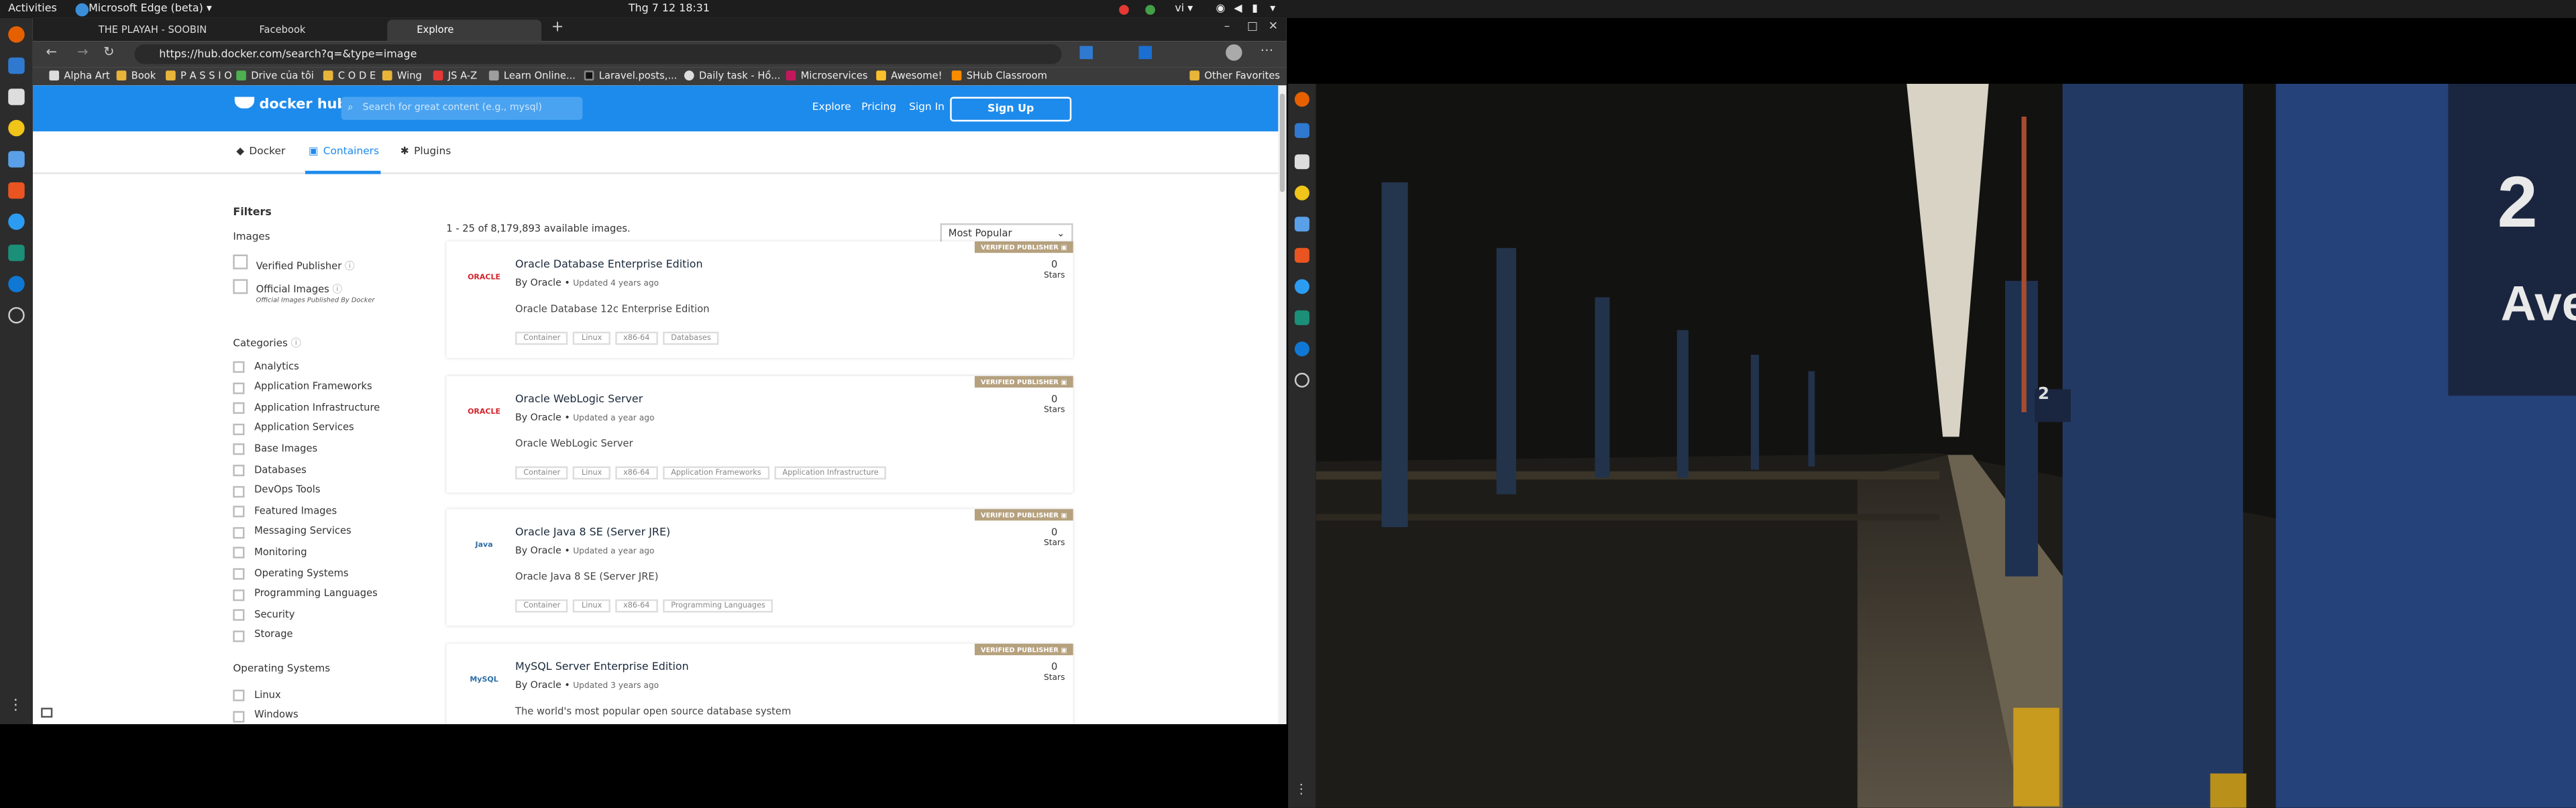 This screenshot has width=2576, height=808. What do you see at coordinates (830, 473) in the screenshot?
I see `tag-chip: Application Infrastructure` at bounding box center [830, 473].